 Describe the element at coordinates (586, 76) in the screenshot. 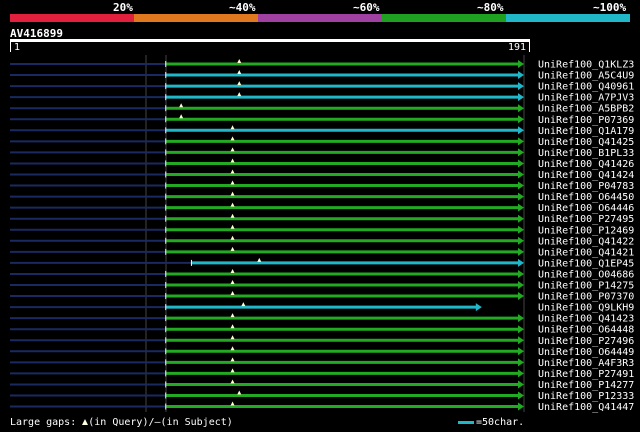

I see `hit-label: UniRef100_A5C4U9` at that location.